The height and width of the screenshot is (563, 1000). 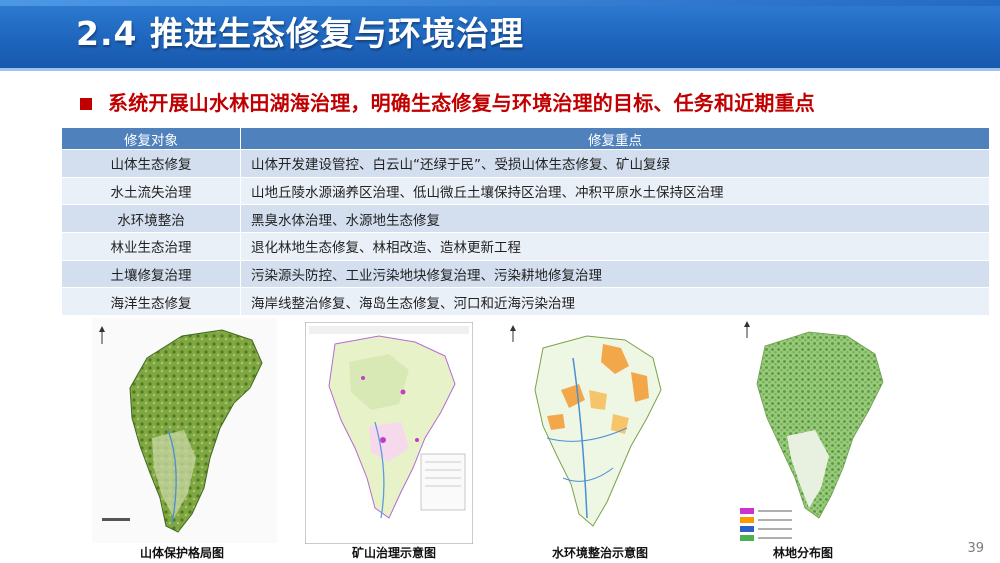 I want to click on slide-subtitle: 系统开展山水林田湖海治理，明确生态修复与环境治理的目标、任务和近期重点, so click(x=461, y=103).